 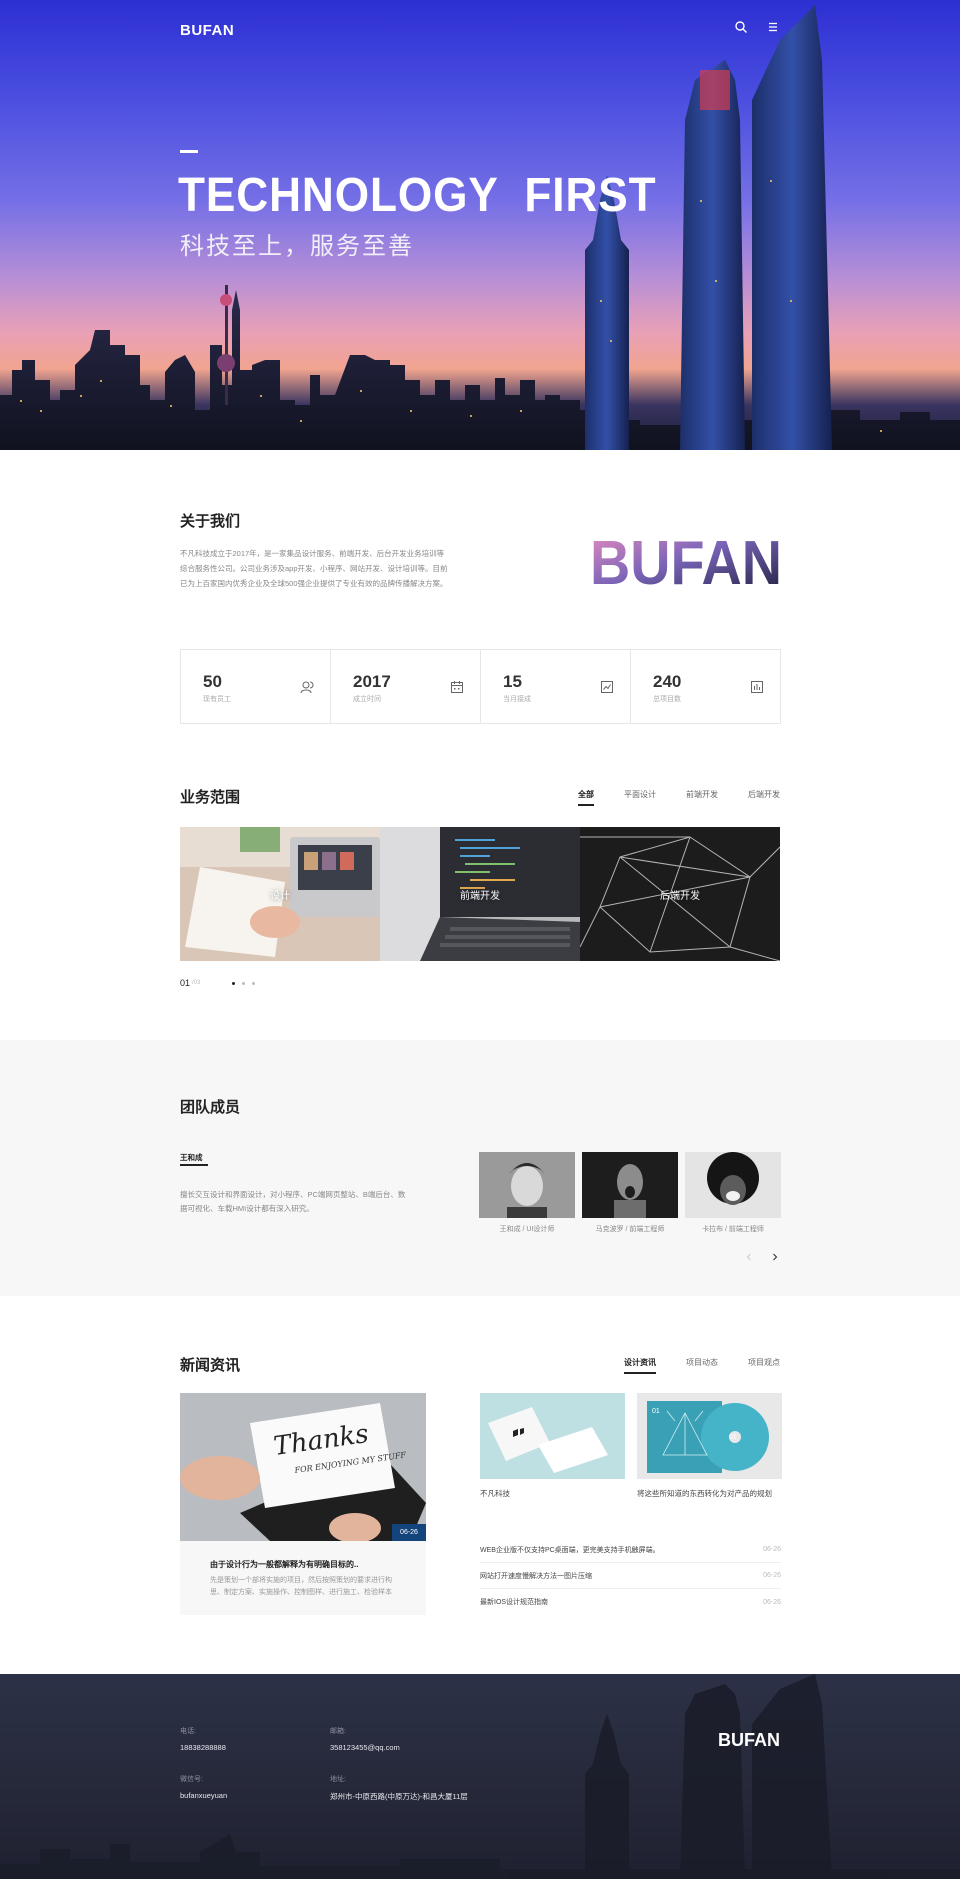 What do you see at coordinates (733, 1229) in the screenshot?
I see `member-caption: 卡拉布 / 前端工程师` at bounding box center [733, 1229].